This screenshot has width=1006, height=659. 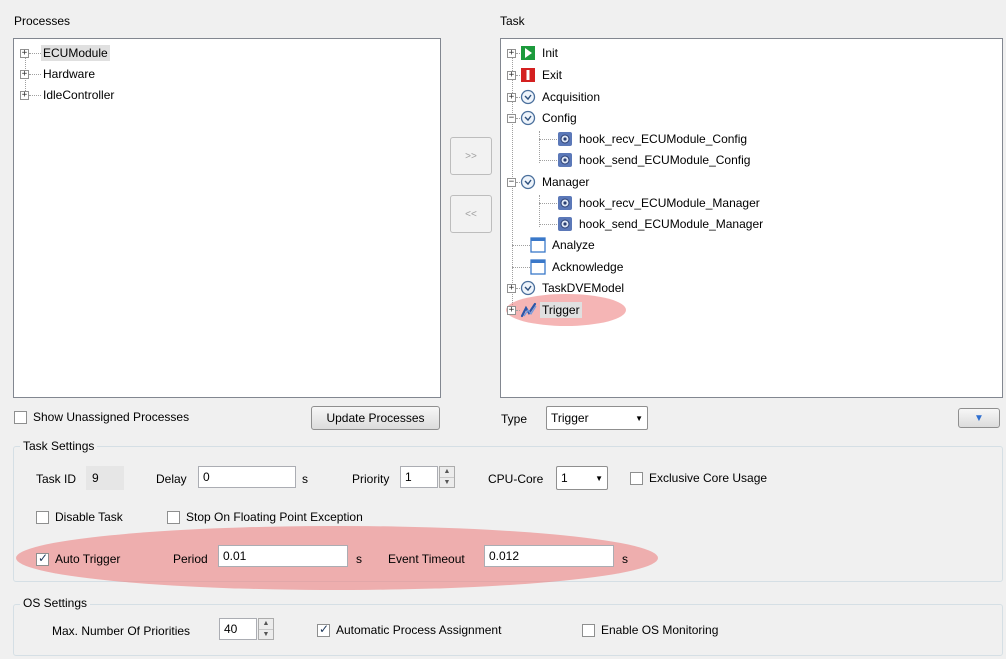 I want to click on event-timeout-input: 0.012, so click(x=549, y=556).